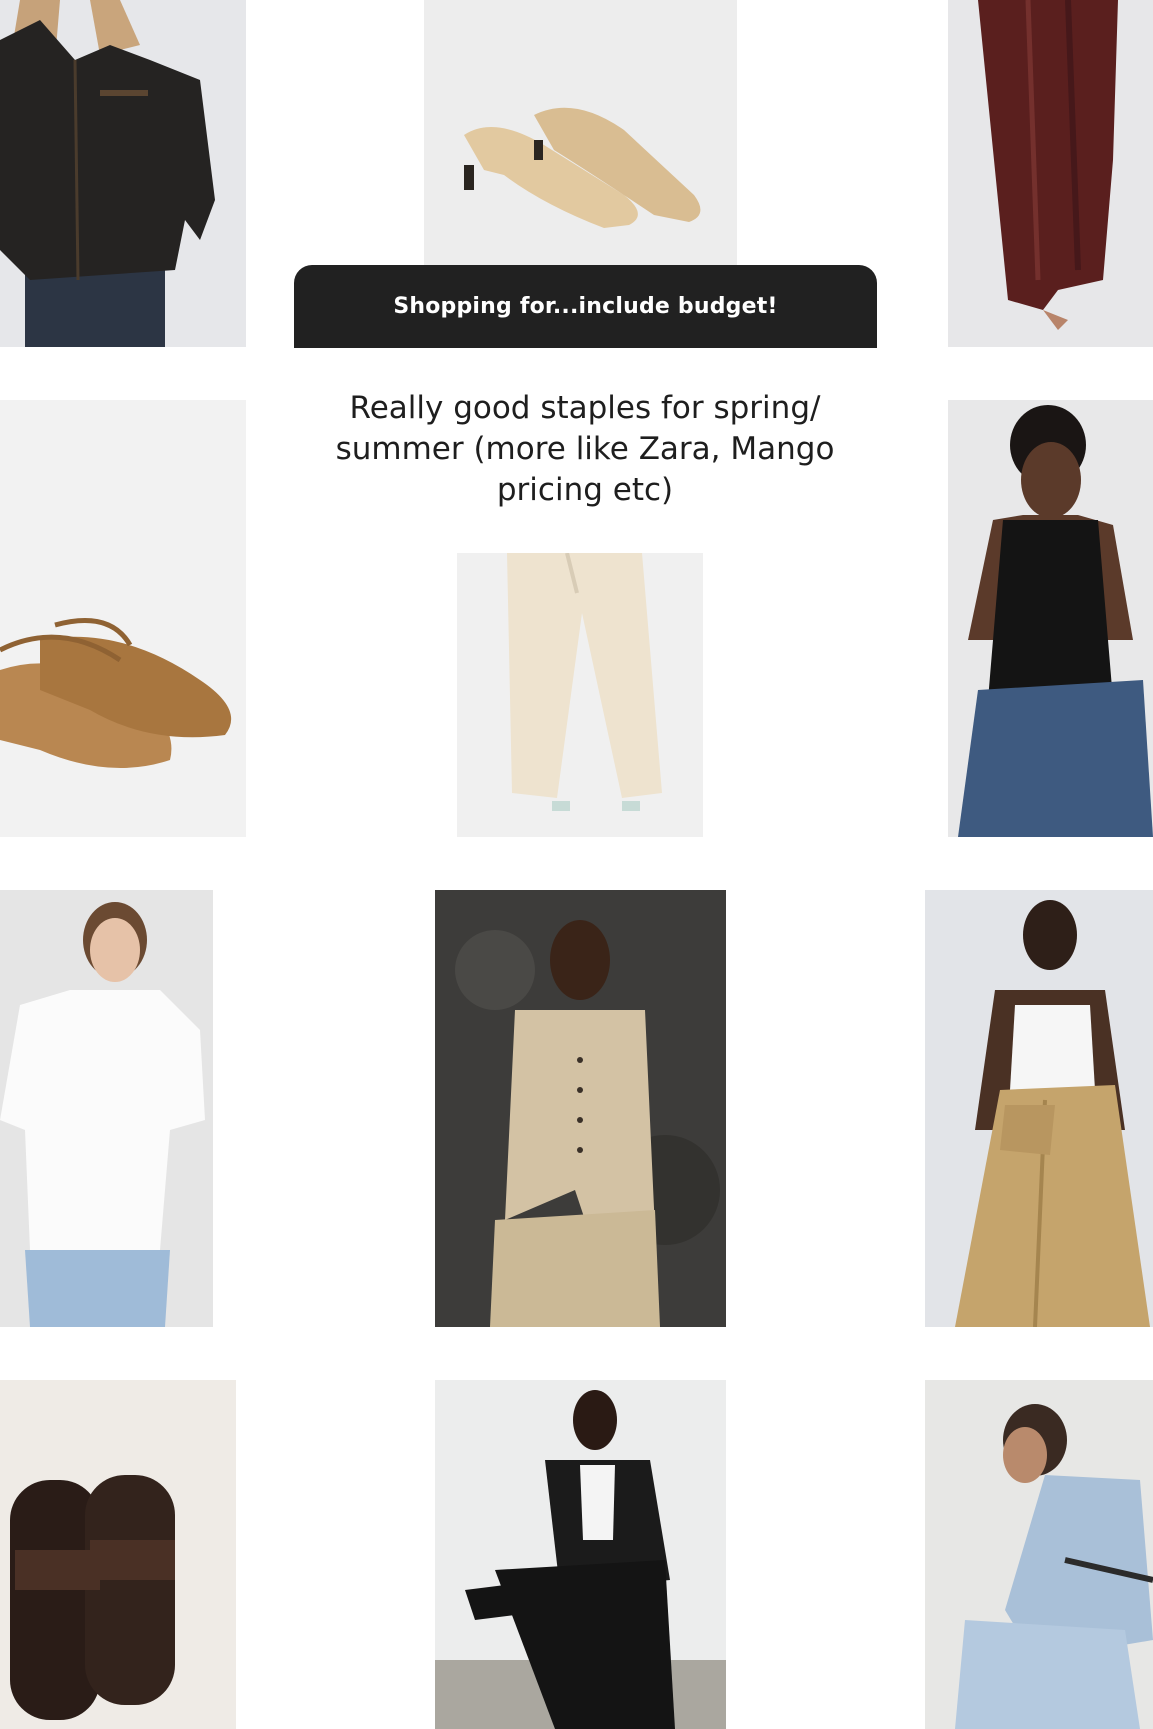 Image resolution: width=1153 pixels, height=1729 pixels. What do you see at coordinates (123, 618) in the screenshot?
I see `mesh-ballet-flats-photo` at bounding box center [123, 618].